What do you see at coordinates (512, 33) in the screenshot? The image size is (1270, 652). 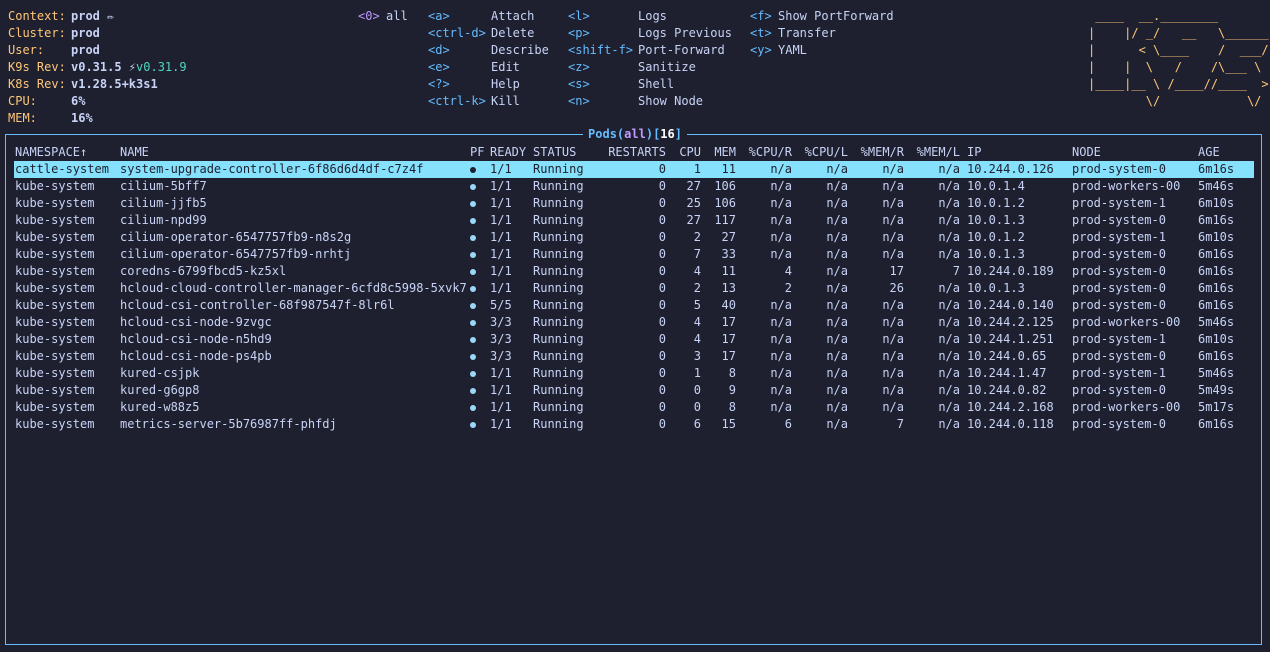 I see `shortcut-label: Delete` at bounding box center [512, 33].